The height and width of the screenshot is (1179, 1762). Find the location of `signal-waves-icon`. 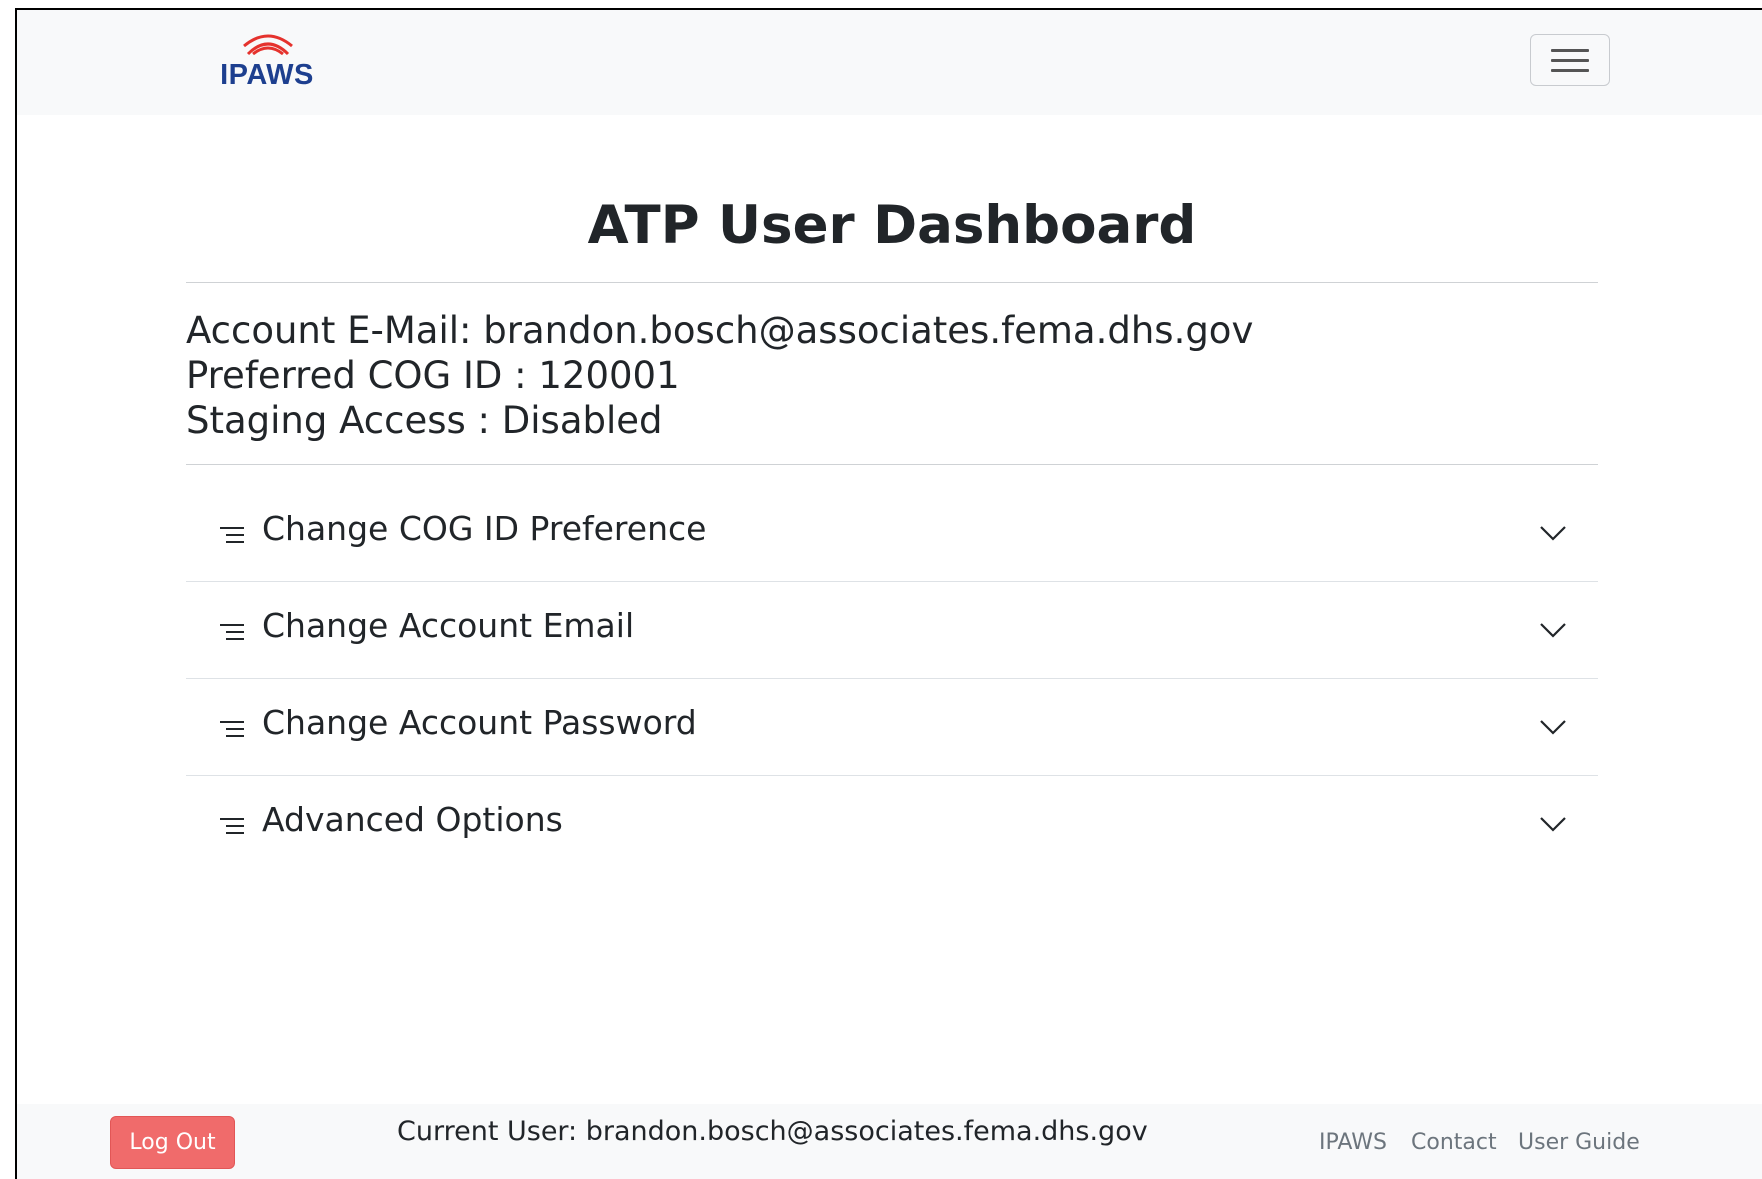

signal-waves-icon is located at coordinates (268, 45).